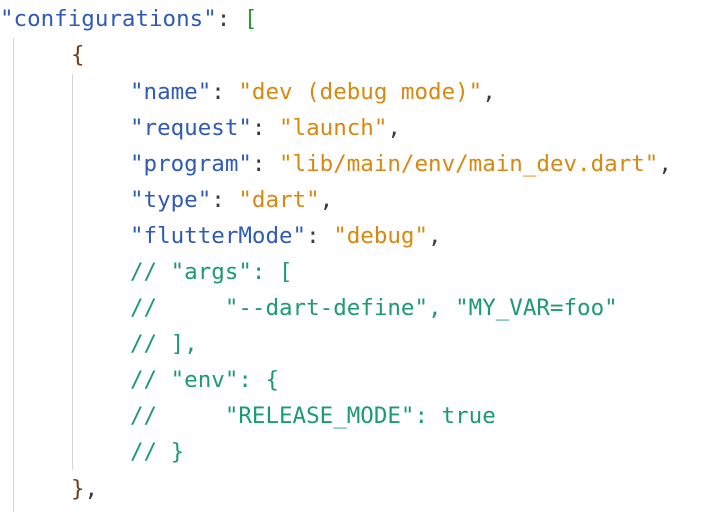  Describe the element at coordinates (191, 164) in the screenshot. I see `json-key-program: "program"` at that location.